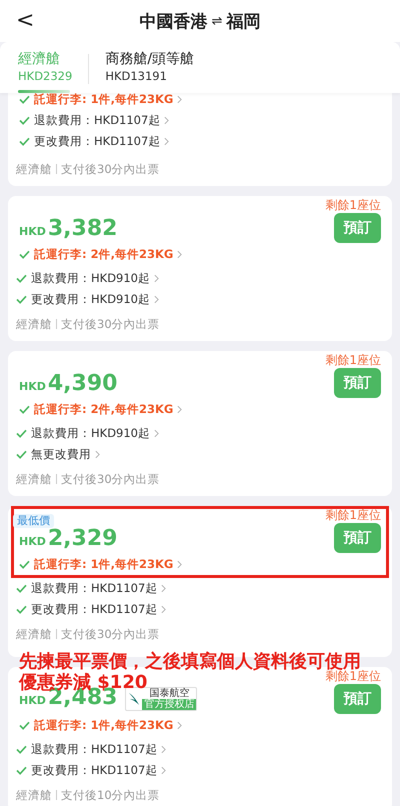 The image size is (400, 806). I want to click on origin-city: 中國香港, so click(174, 21).